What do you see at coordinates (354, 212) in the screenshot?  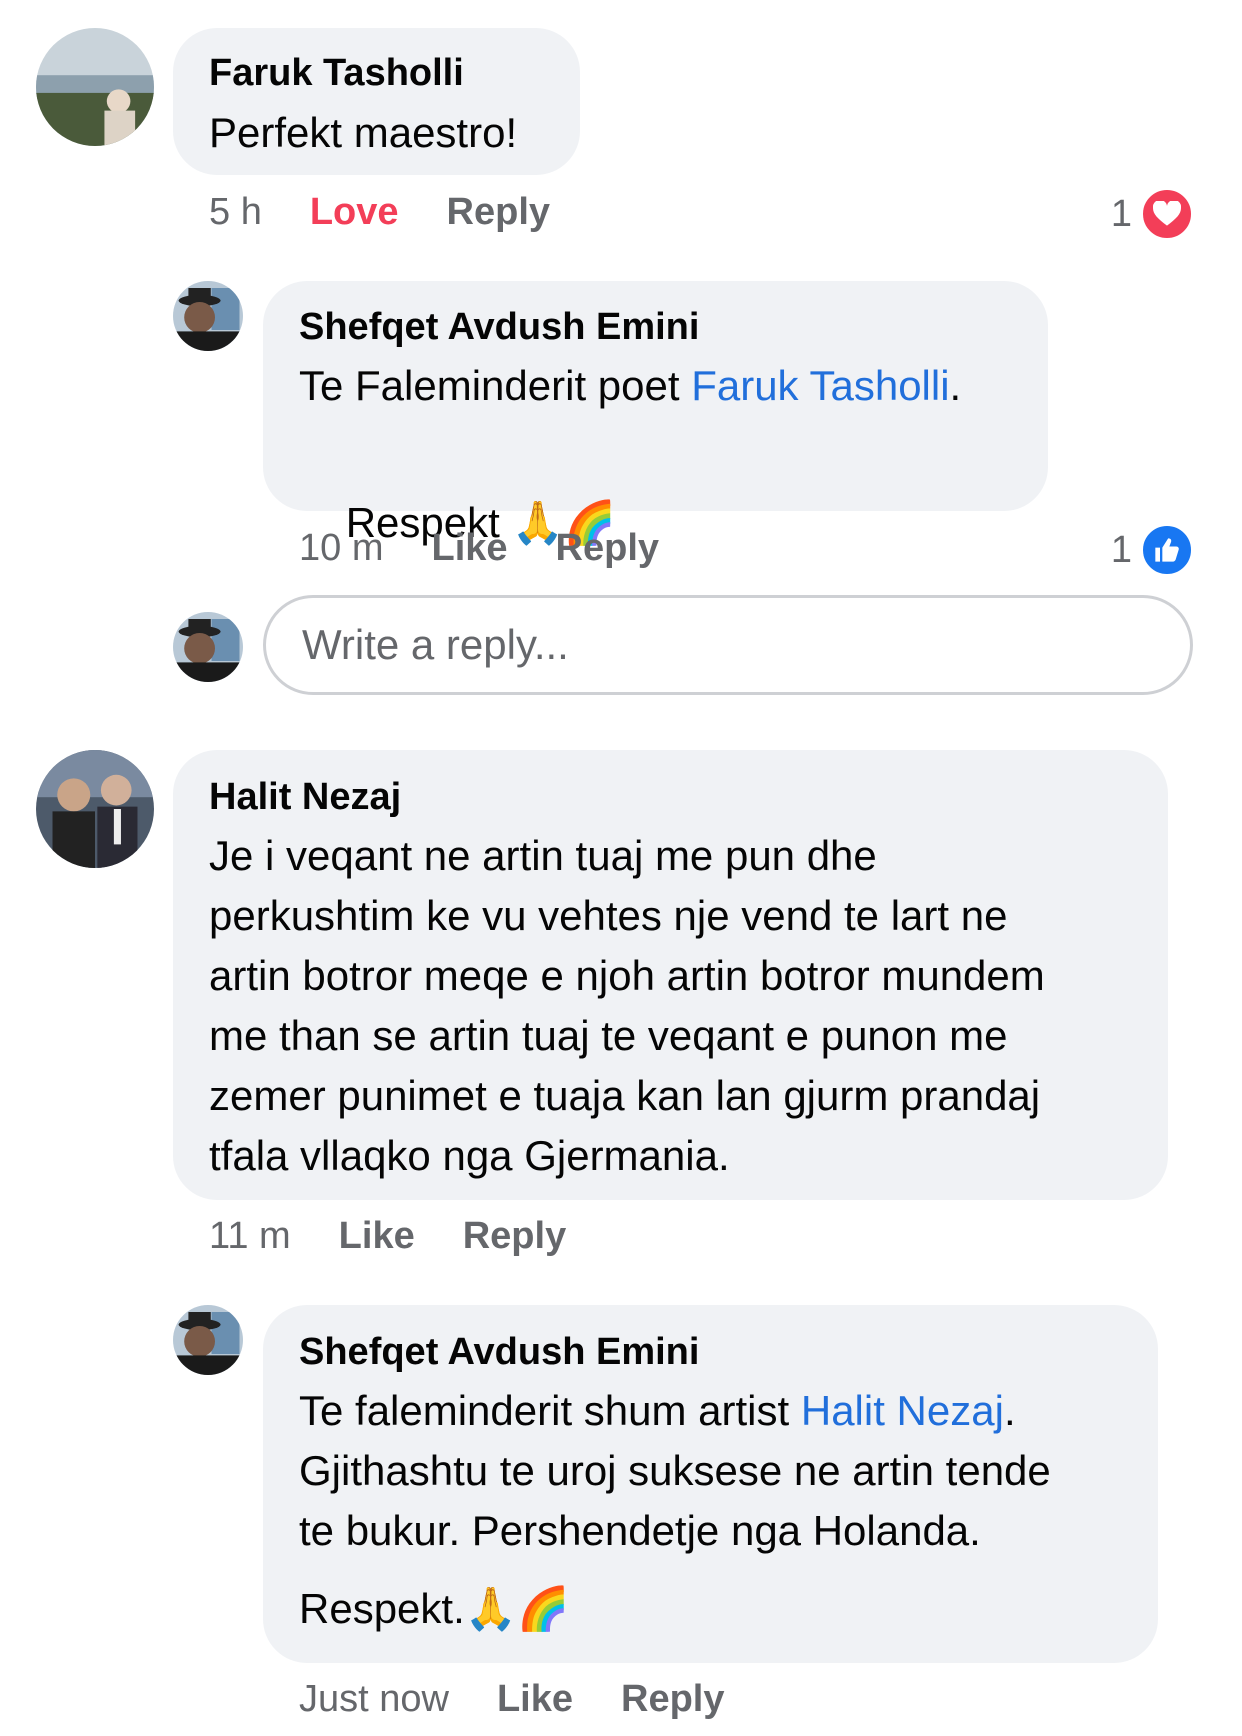 I see `love-button: Love` at bounding box center [354, 212].